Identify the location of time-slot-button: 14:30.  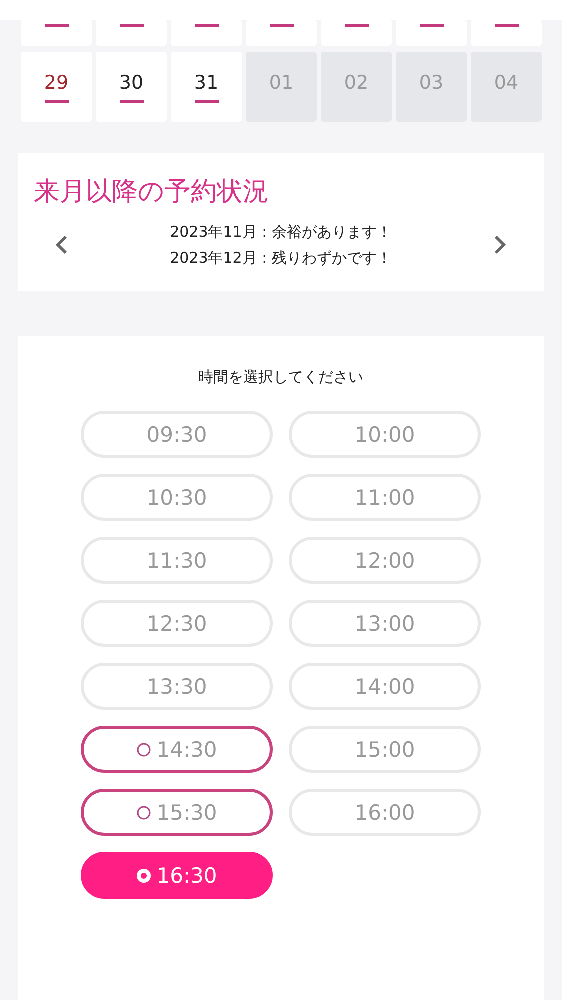
(177, 749).